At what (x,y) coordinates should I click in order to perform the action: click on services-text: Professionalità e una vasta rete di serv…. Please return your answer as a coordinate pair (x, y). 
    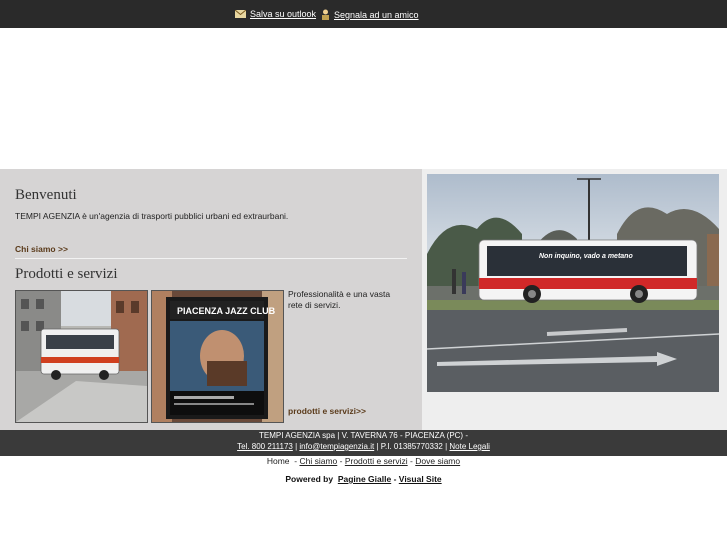
    Looking at the image, I should click on (339, 299).